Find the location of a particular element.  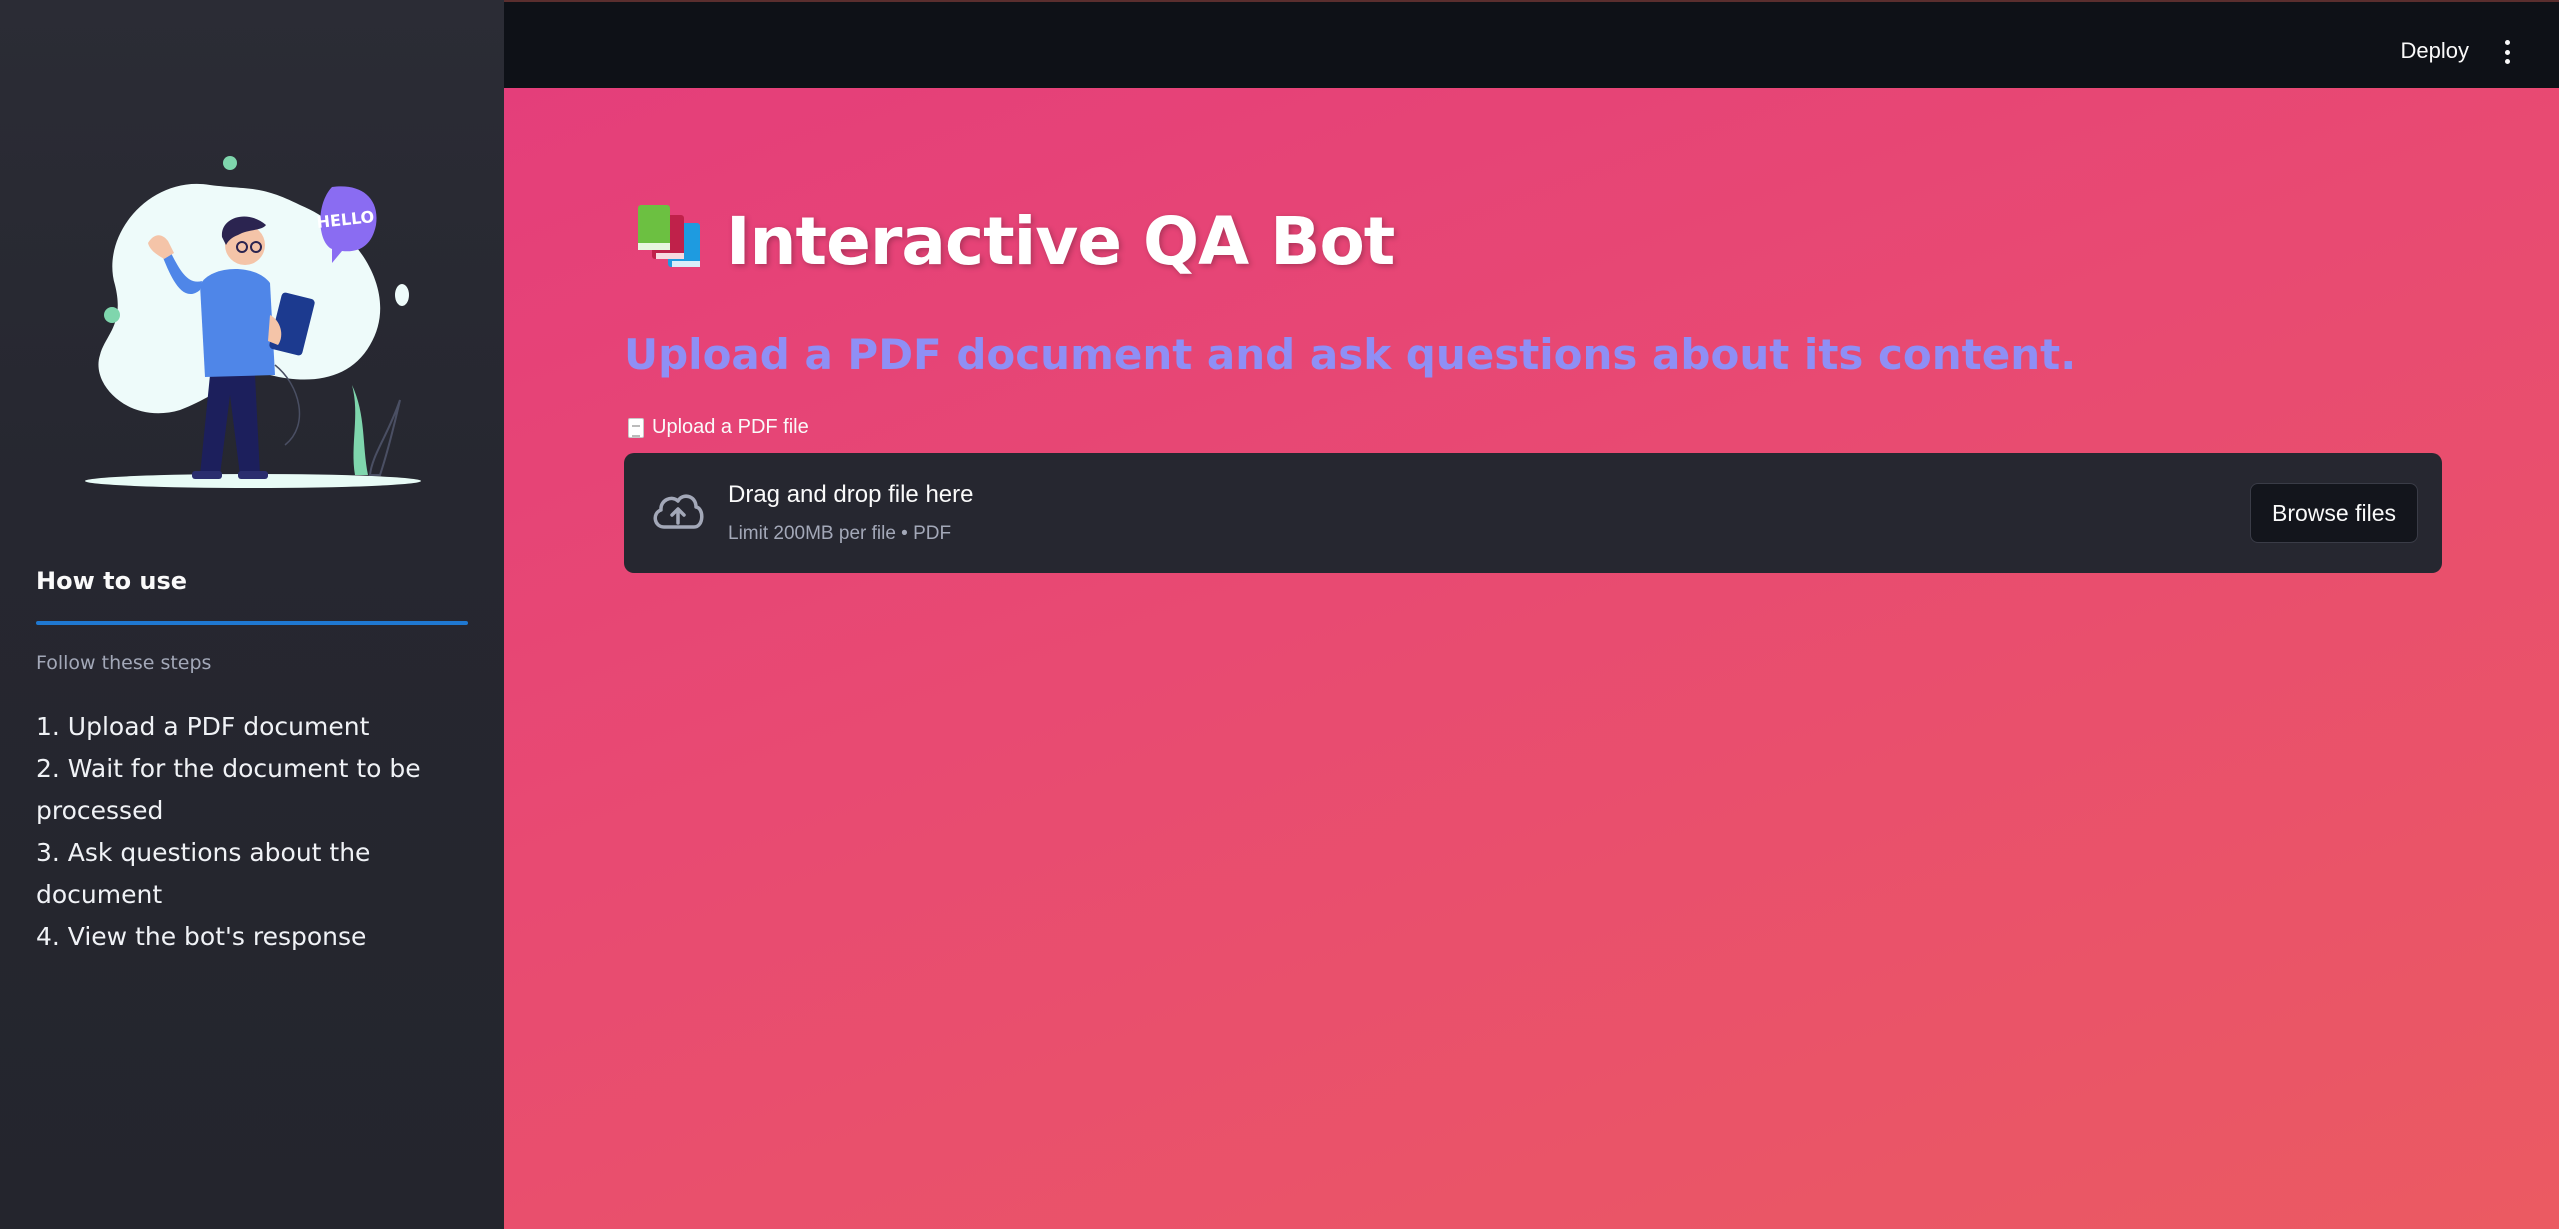

page-title-row: Interactive QA Bot is located at coordinates (1013, 241).